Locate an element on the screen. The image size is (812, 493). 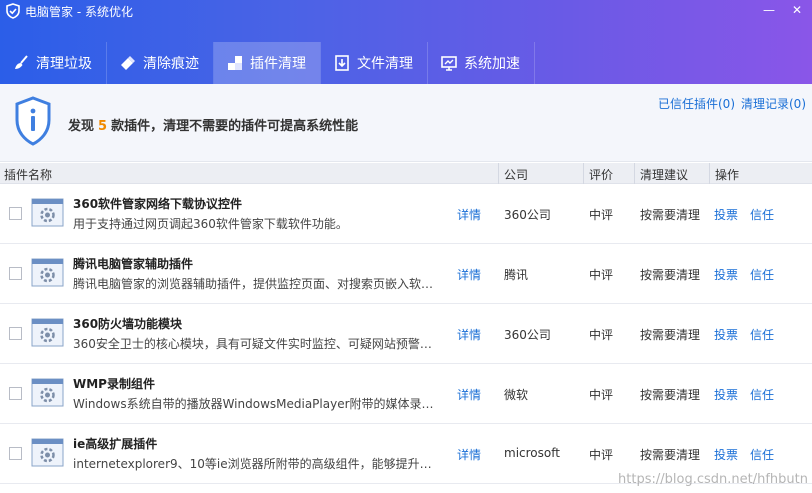
window-title: 电脑管家 - 系统优化 is located at coordinates (79, 11).